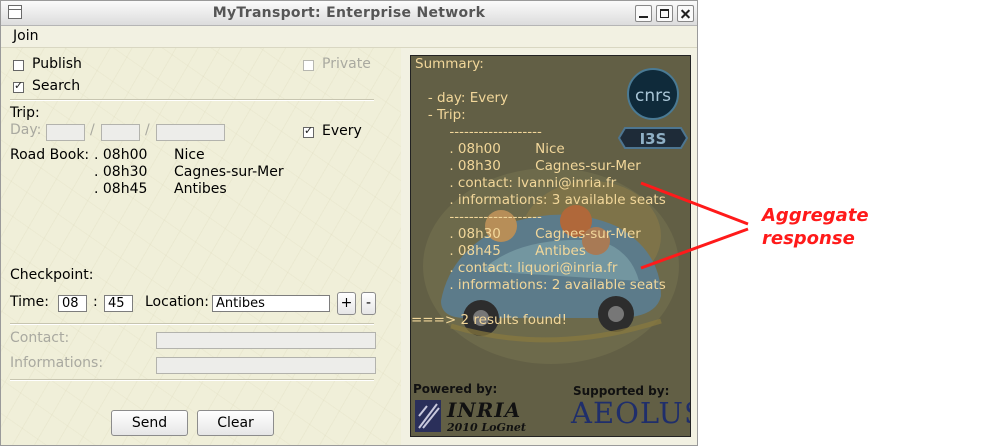  Describe the element at coordinates (815, 227) in the screenshot. I see `annotation-label: Aggregate response` at that location.